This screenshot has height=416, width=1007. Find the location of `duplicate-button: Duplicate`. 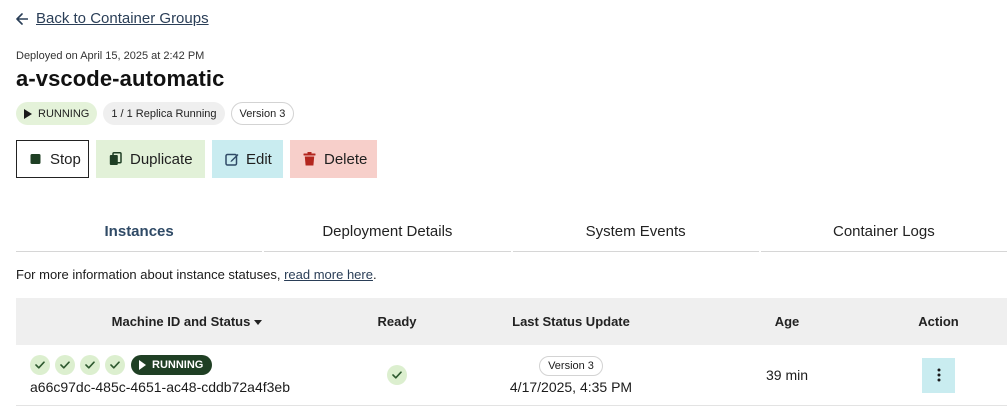

duplicate-button: Duplicate is located at coordinates (150, 159).